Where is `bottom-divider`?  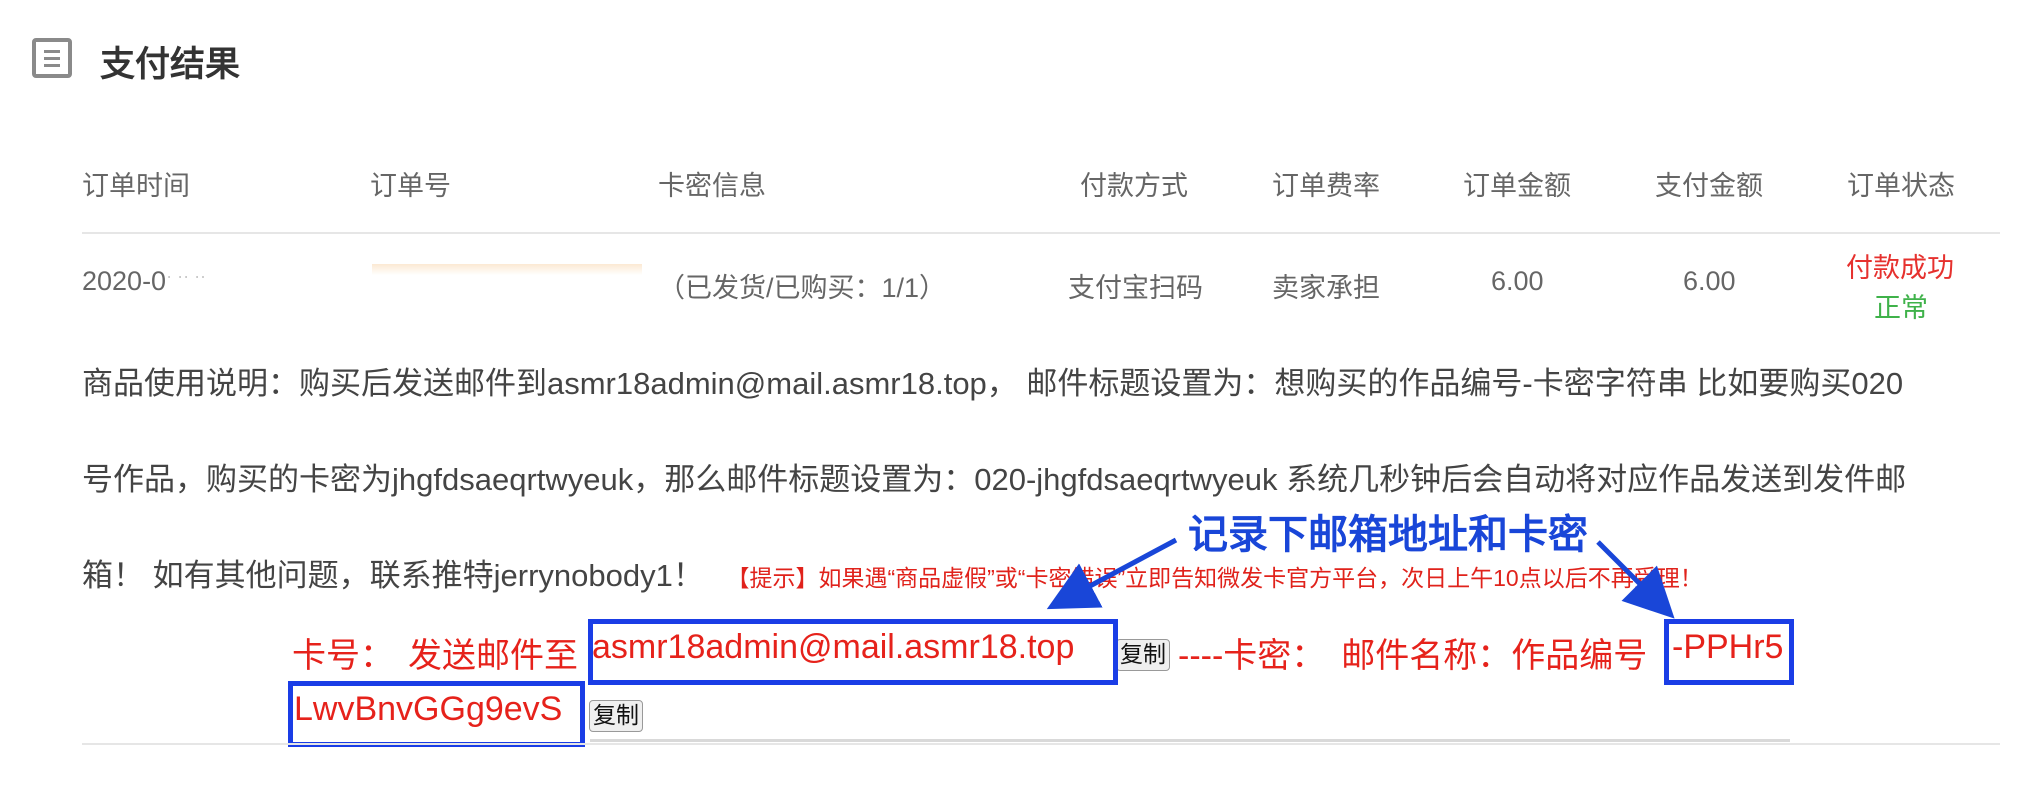 bottom-divider is located at coordinates (1041, 744).